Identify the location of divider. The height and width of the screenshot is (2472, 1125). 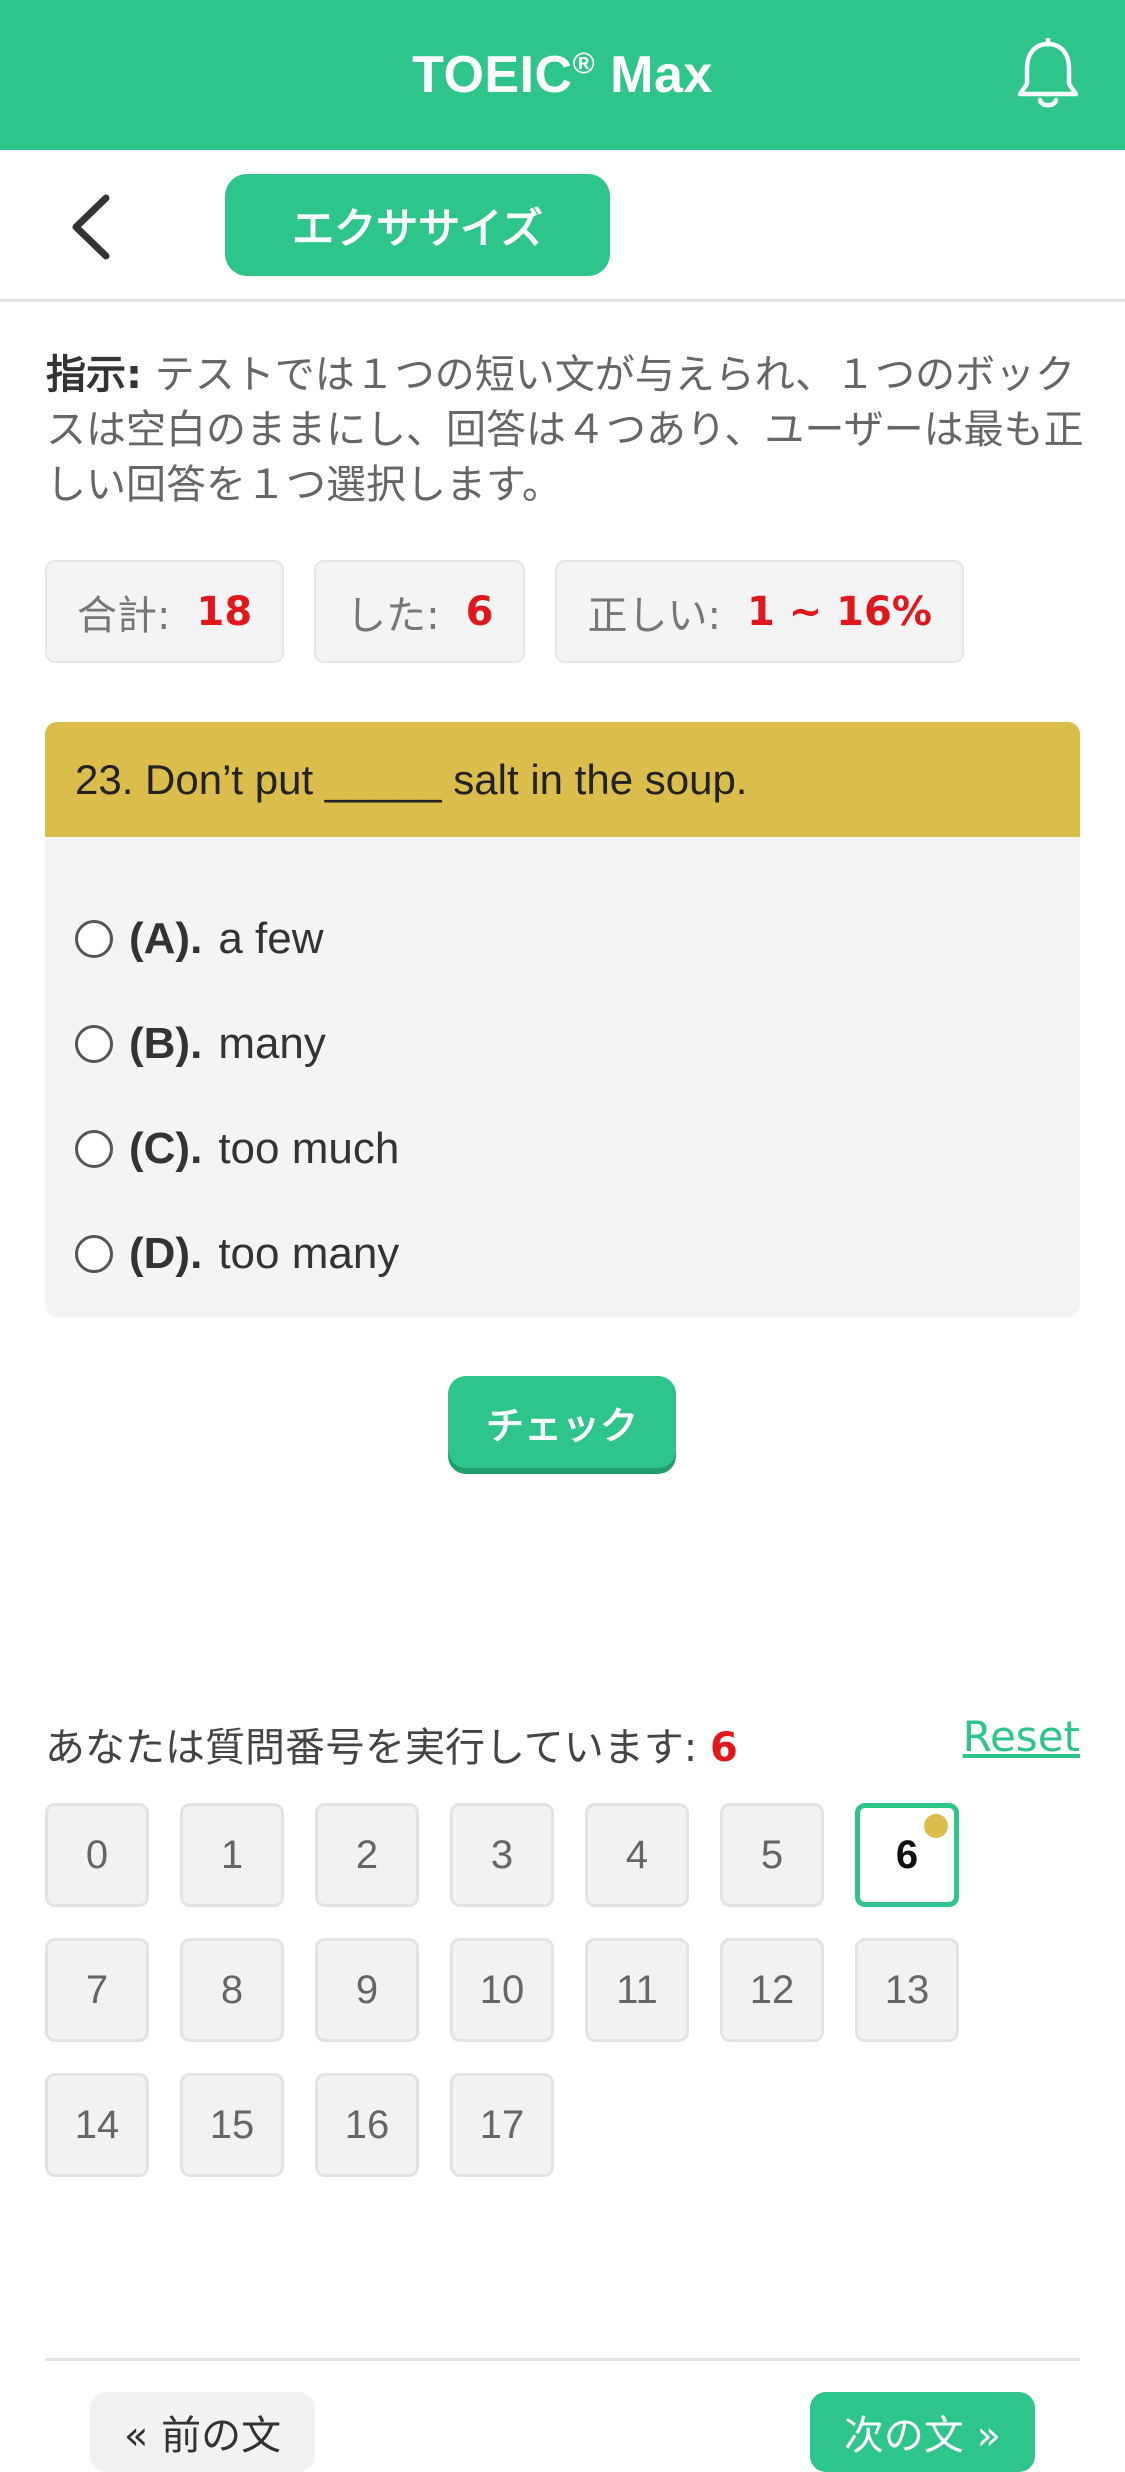
(562, 2359).